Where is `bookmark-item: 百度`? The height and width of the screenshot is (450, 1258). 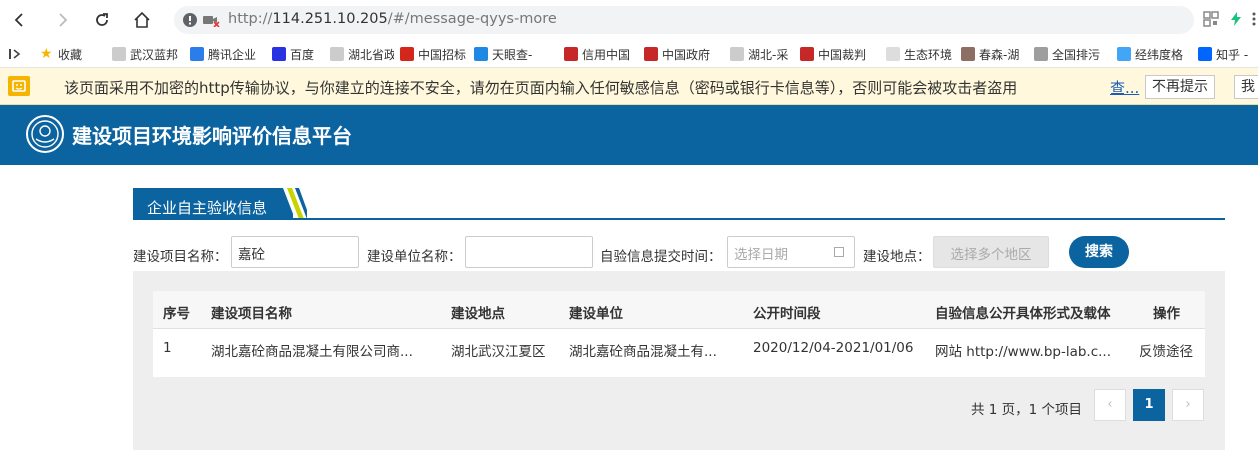 bookmark-item: 百度 is located at coordinates (299, 54).